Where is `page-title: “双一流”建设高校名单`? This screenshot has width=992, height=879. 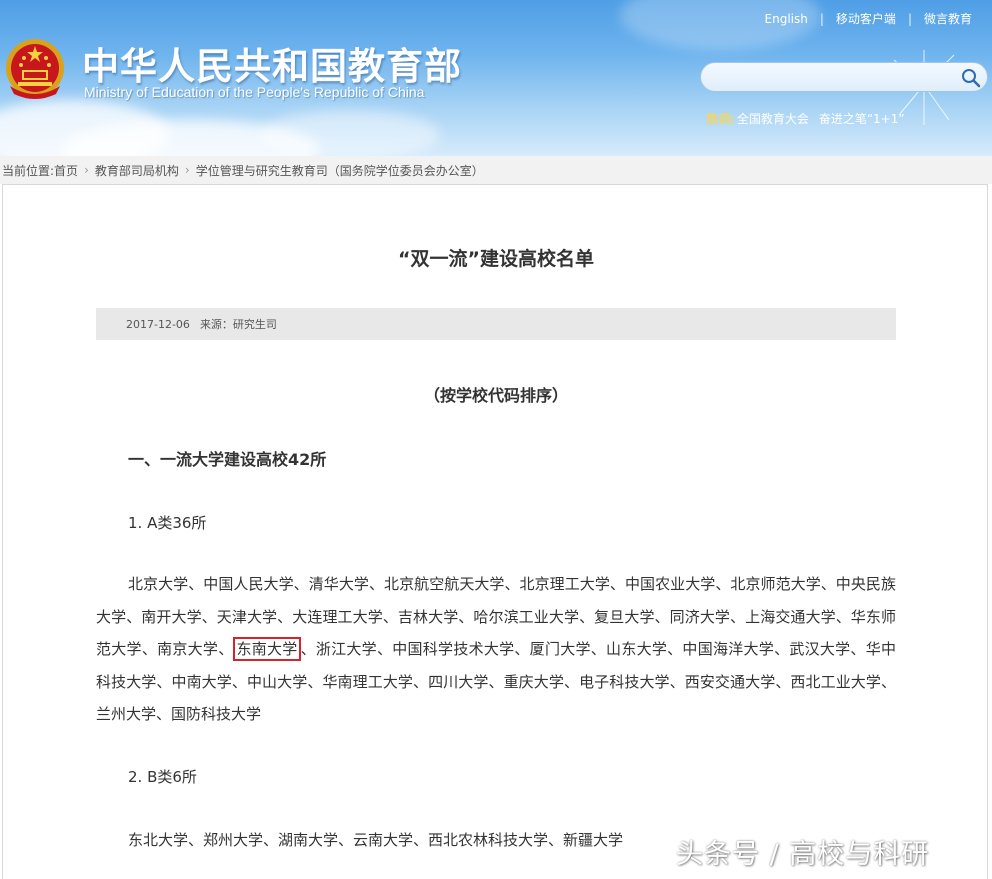 page-title: “双一流”建设高校名单 is located at coordinates (496, 259).